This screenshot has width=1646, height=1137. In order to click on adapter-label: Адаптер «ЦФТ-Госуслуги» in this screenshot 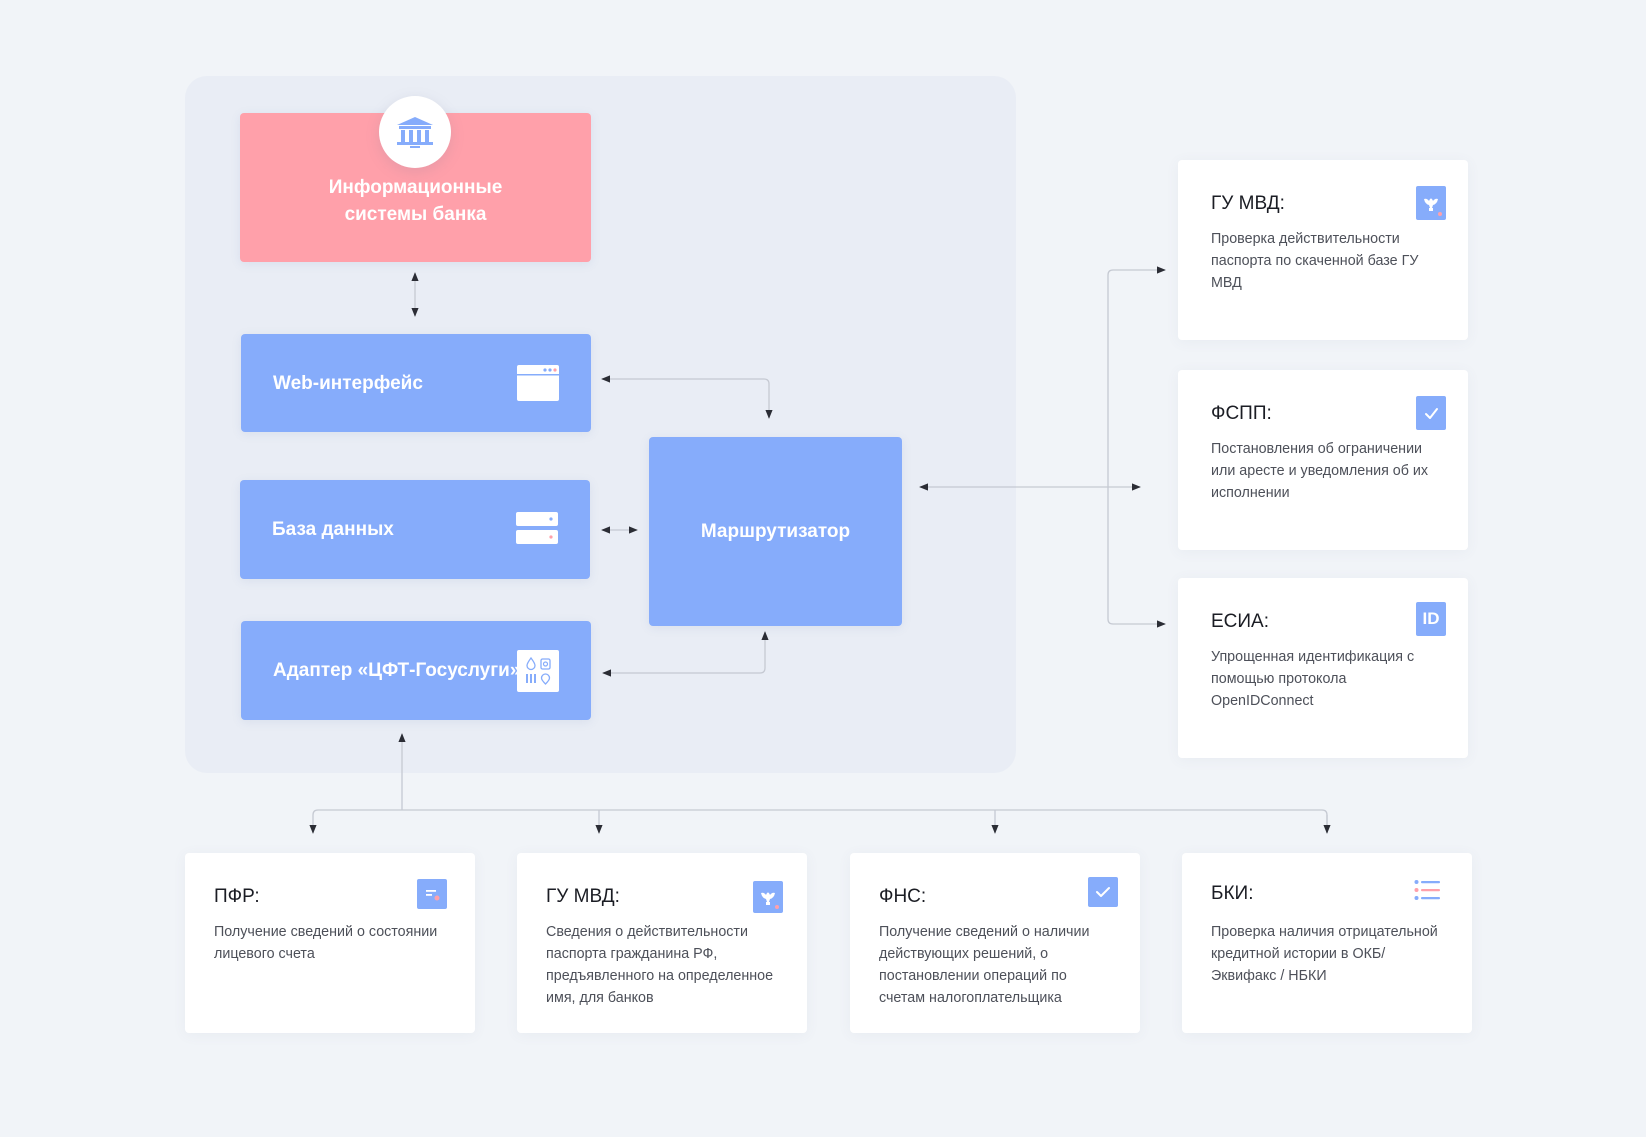, I will do `click(397, 670)`.